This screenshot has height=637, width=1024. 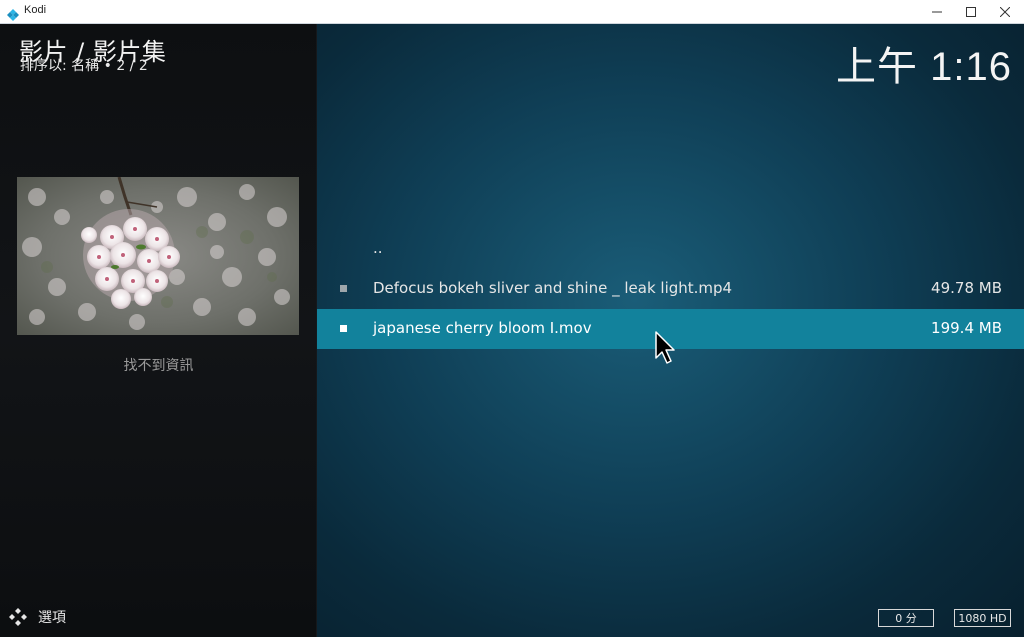 I want to click on list-item-name: .., so click(x=378, y=248).